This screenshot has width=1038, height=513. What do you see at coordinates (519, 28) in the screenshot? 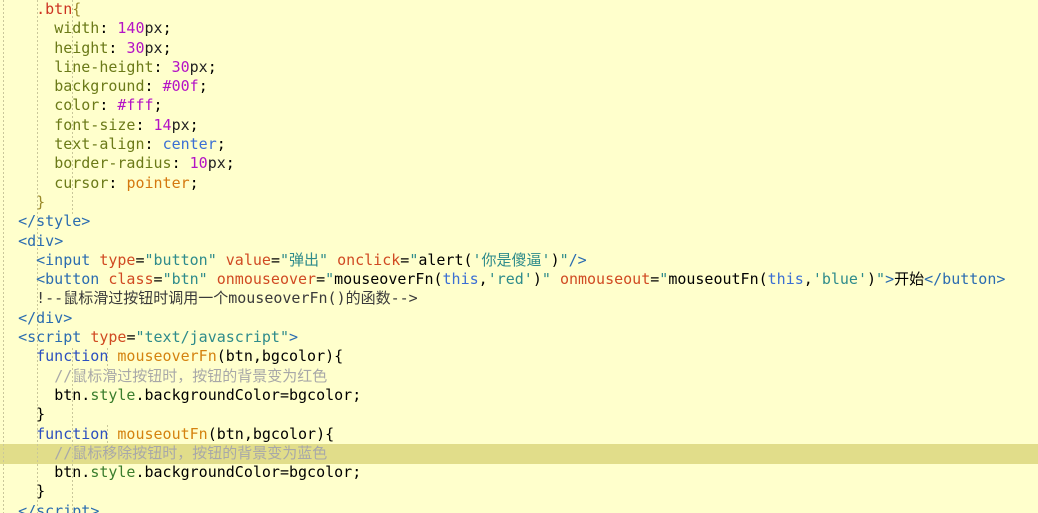
I see `code-line: width: 140px;` at bounding box center [519, 28].